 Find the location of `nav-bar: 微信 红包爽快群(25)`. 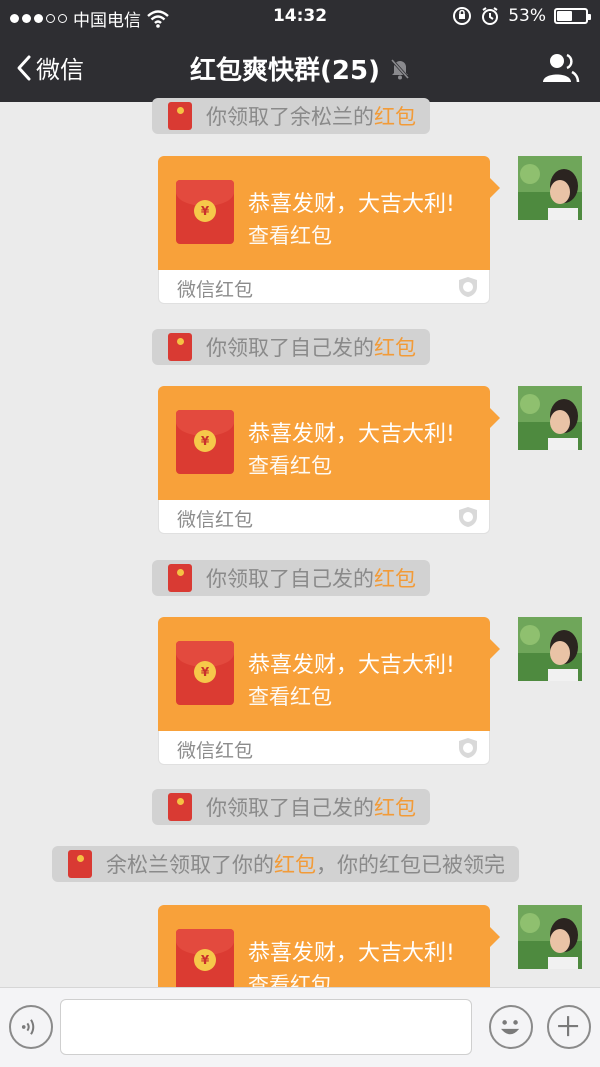

nav-bar: 微信 红包爽快群(25) is located at coordinates (300, 68).